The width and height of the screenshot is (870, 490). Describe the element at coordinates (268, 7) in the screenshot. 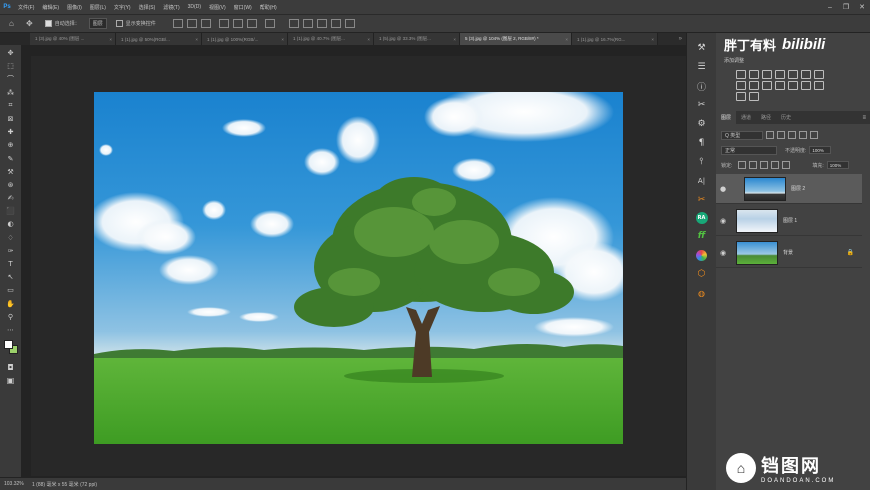

I see `menu-help: 帮助(H)` at that location.